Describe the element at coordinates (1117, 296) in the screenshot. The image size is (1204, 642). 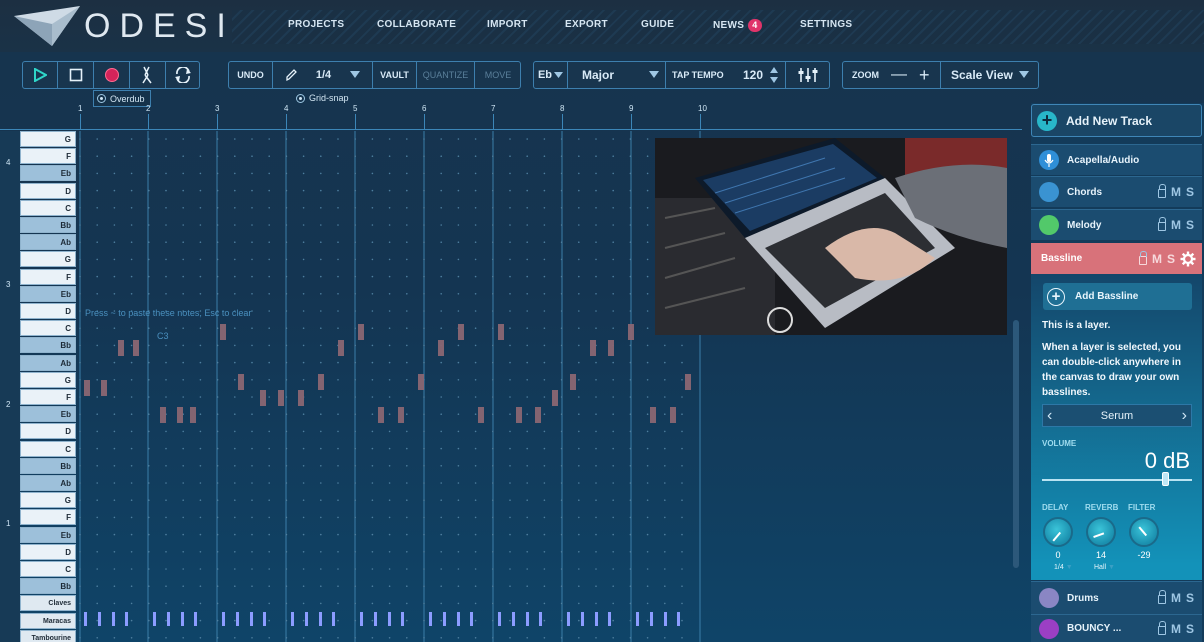
I see `add-bassline-button: + Add Bassline` at that location.